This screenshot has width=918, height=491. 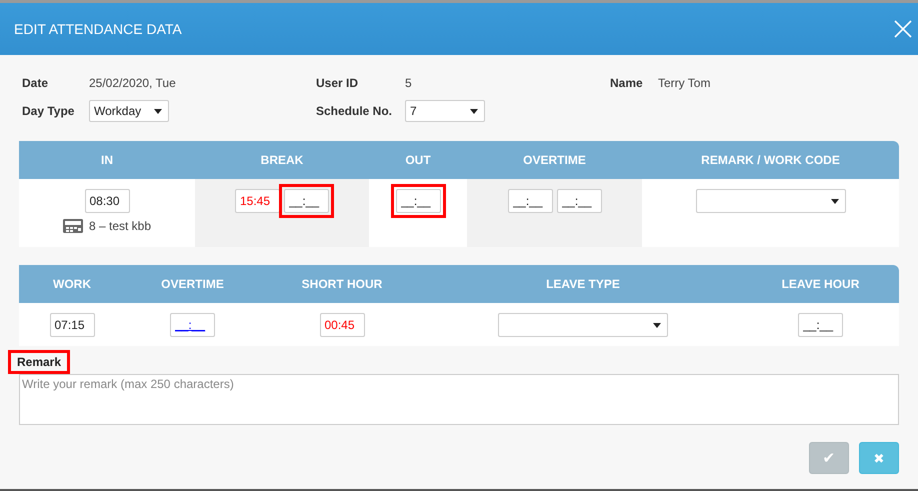 I want to click on device-label: 8 – test kbb, so click(x=120, y=226).